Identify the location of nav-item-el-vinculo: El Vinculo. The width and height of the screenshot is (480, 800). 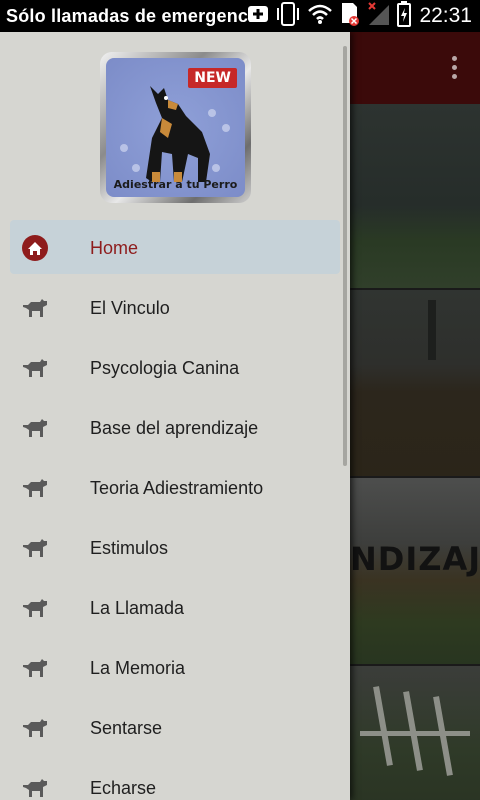
(175, 308).